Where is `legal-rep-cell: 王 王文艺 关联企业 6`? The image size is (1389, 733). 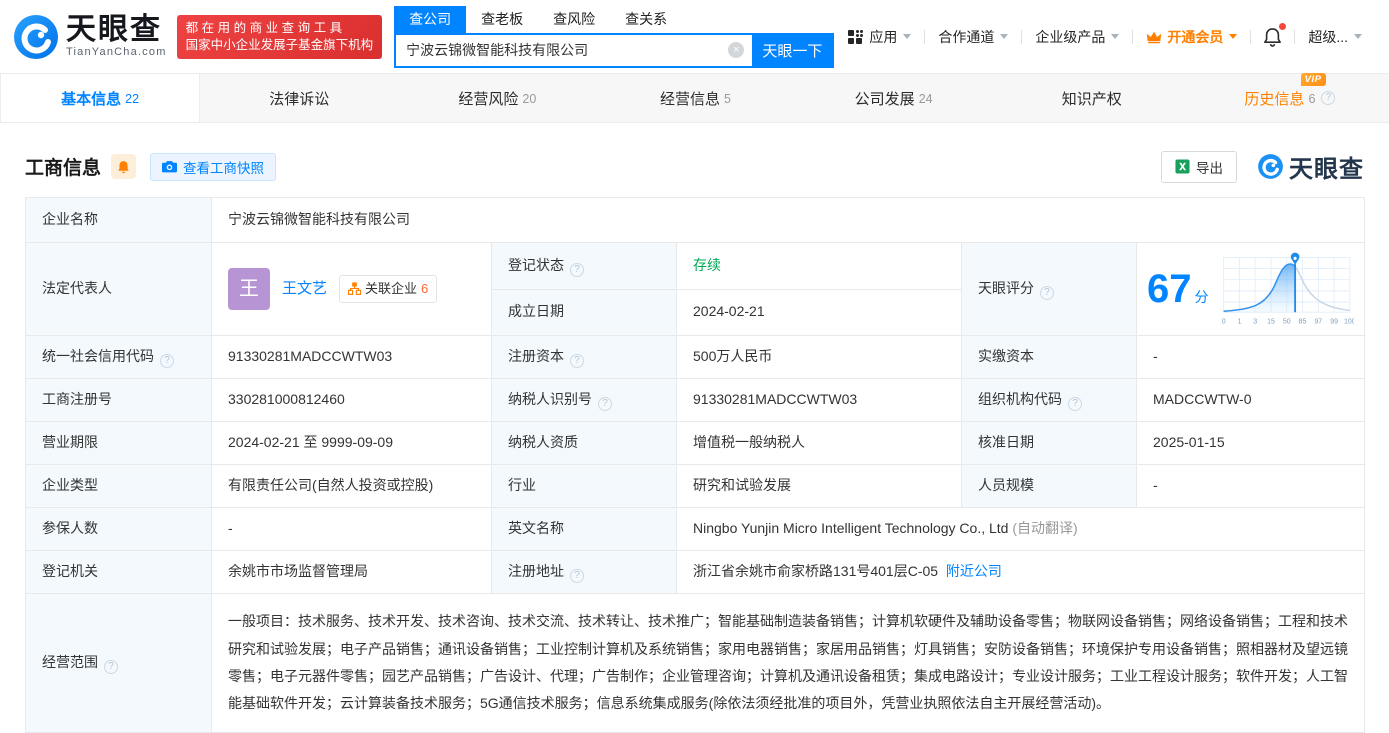
legal-rep-cell: 王 王文艺 关联企业 6 is located at coordinates (351, 289).